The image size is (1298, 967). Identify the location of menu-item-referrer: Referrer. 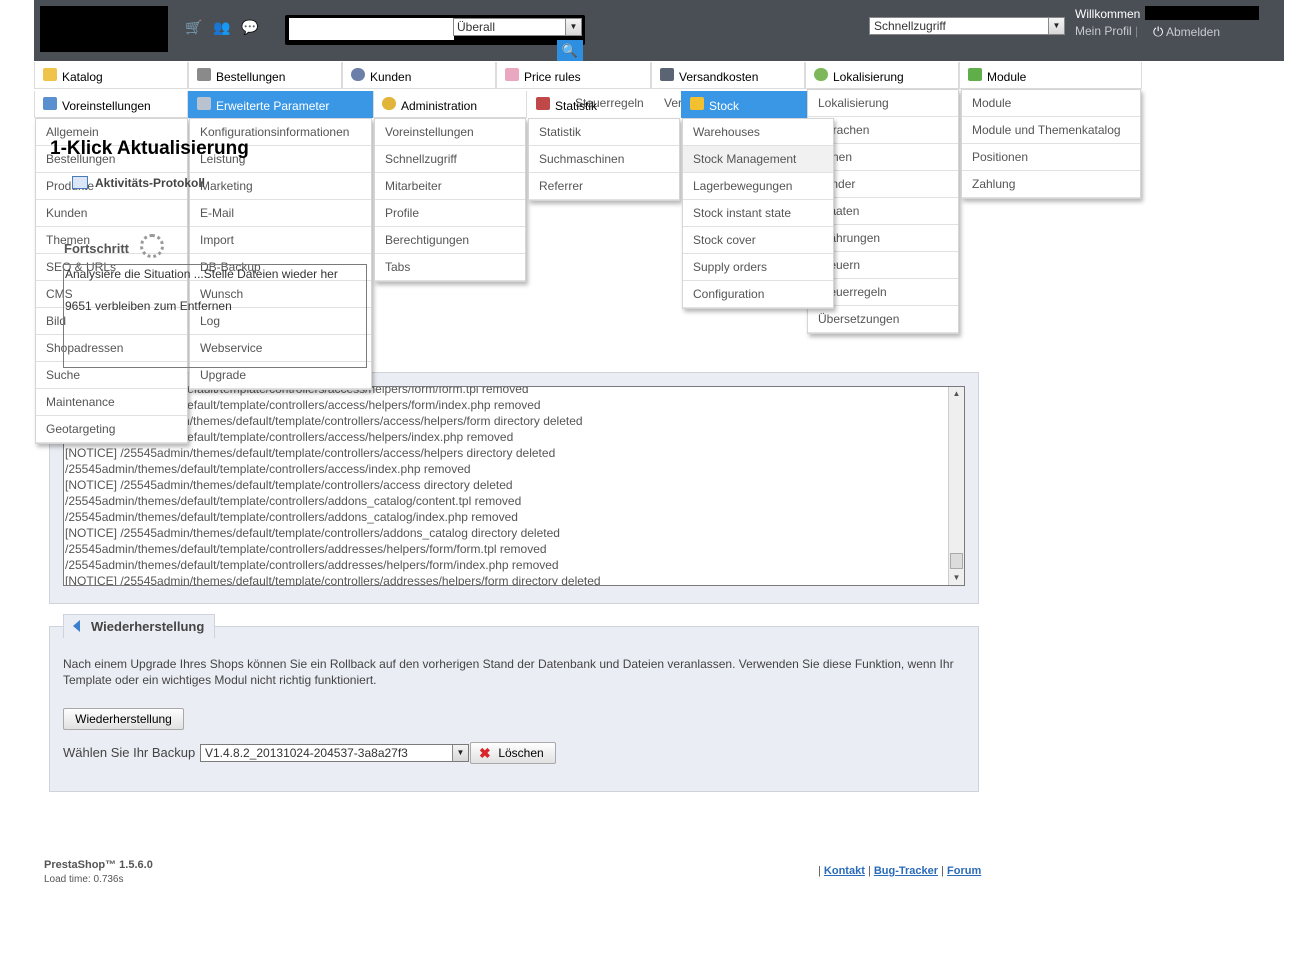
(604, 186).